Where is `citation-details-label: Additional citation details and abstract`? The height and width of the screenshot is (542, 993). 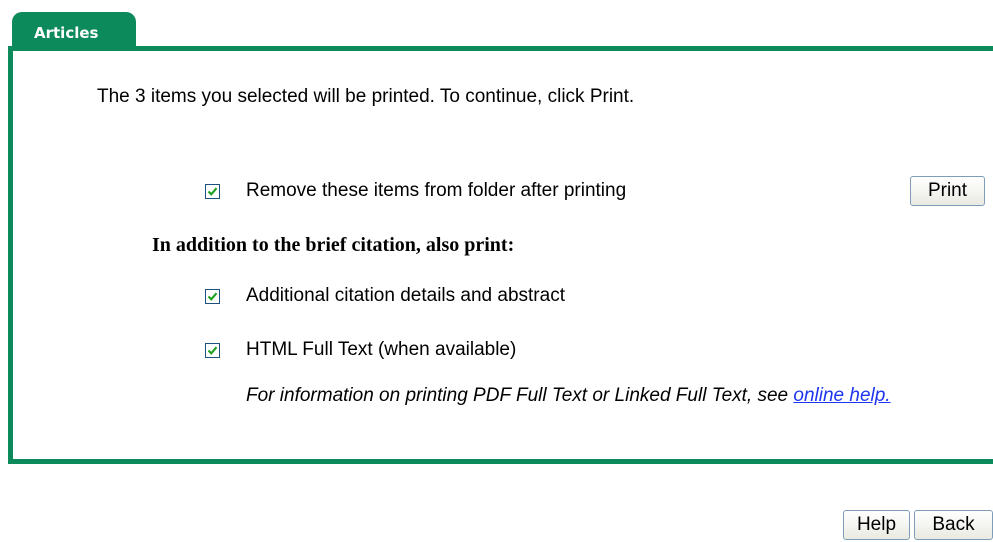 citation-details-label: Additional citation details and abstract is located at coordinates (405, 295).